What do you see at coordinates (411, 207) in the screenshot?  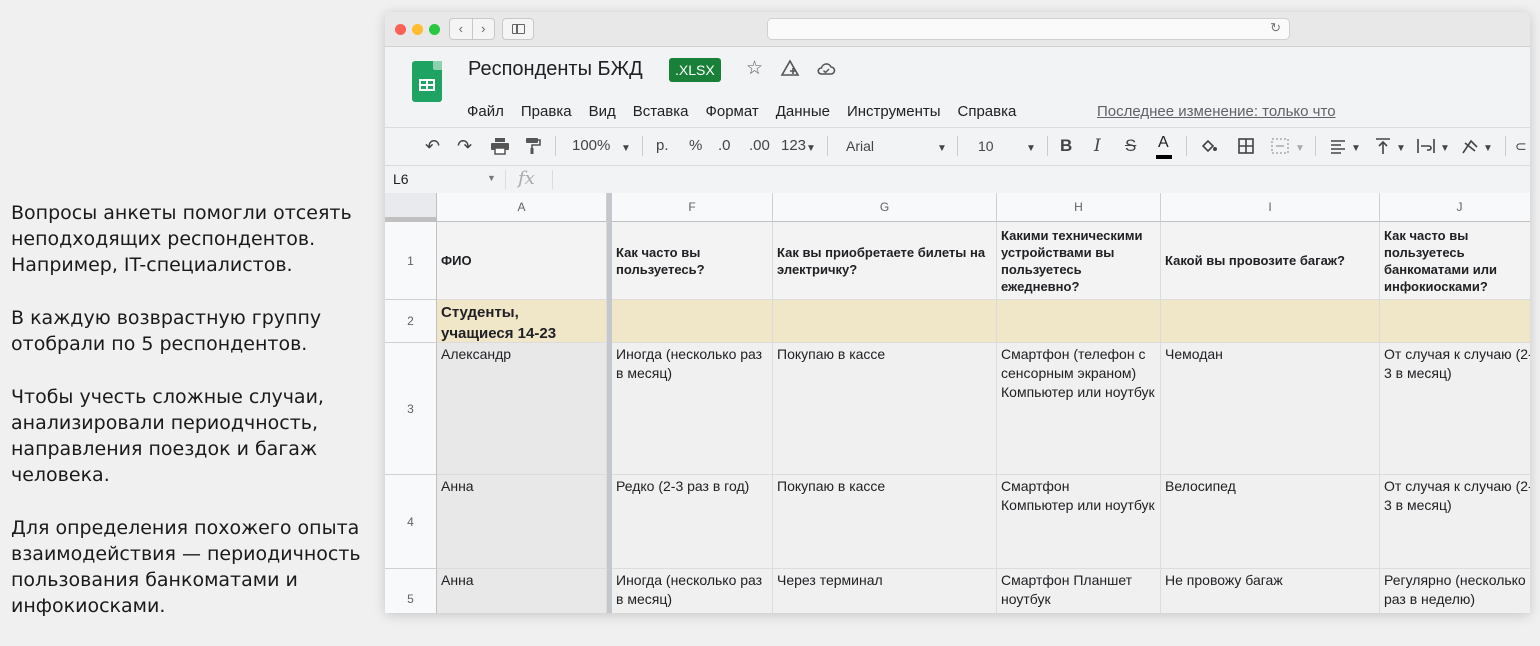 I see `select-all-corner` at bounding box center [411, 207].